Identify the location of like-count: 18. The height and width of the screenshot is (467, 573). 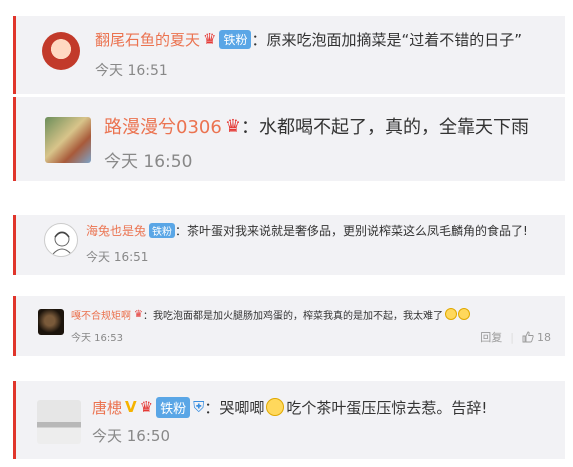
(544, 337).